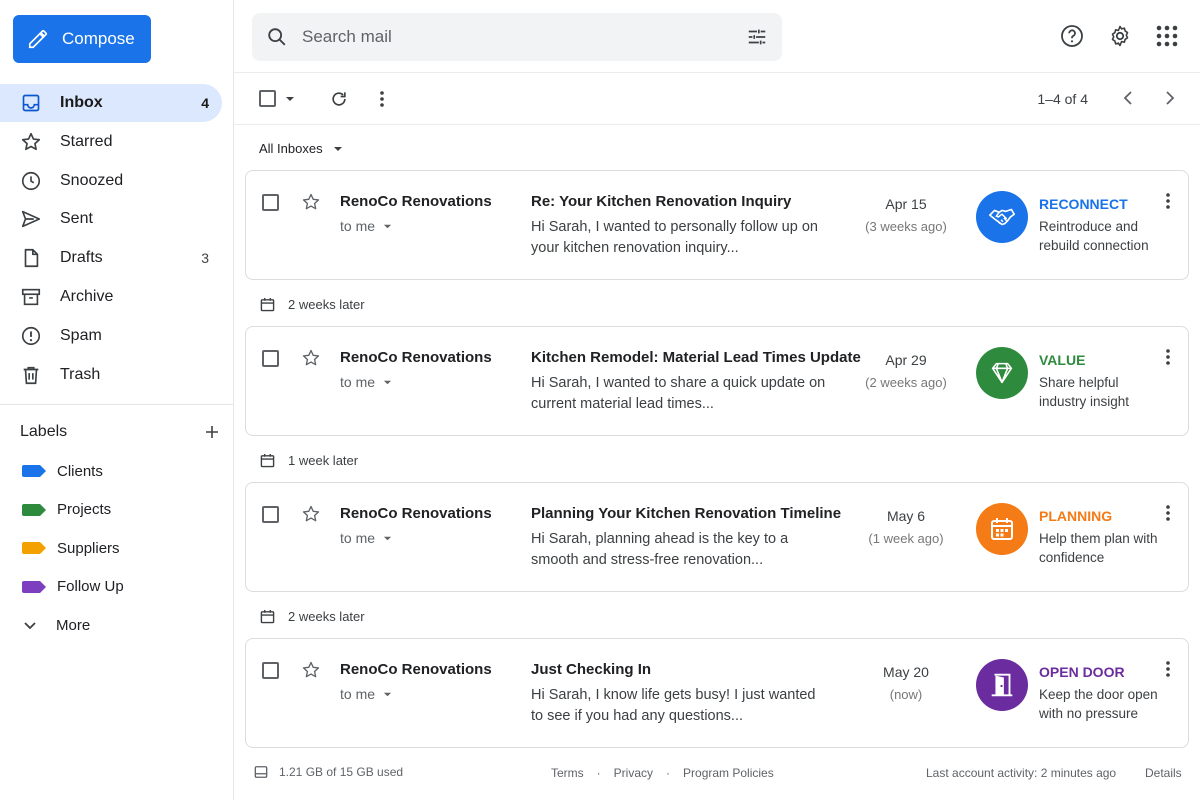 This screenshot has height=800, width=1200. I want to click on inbox-filter-dropdown: All Inboxes, so click(301, 148).